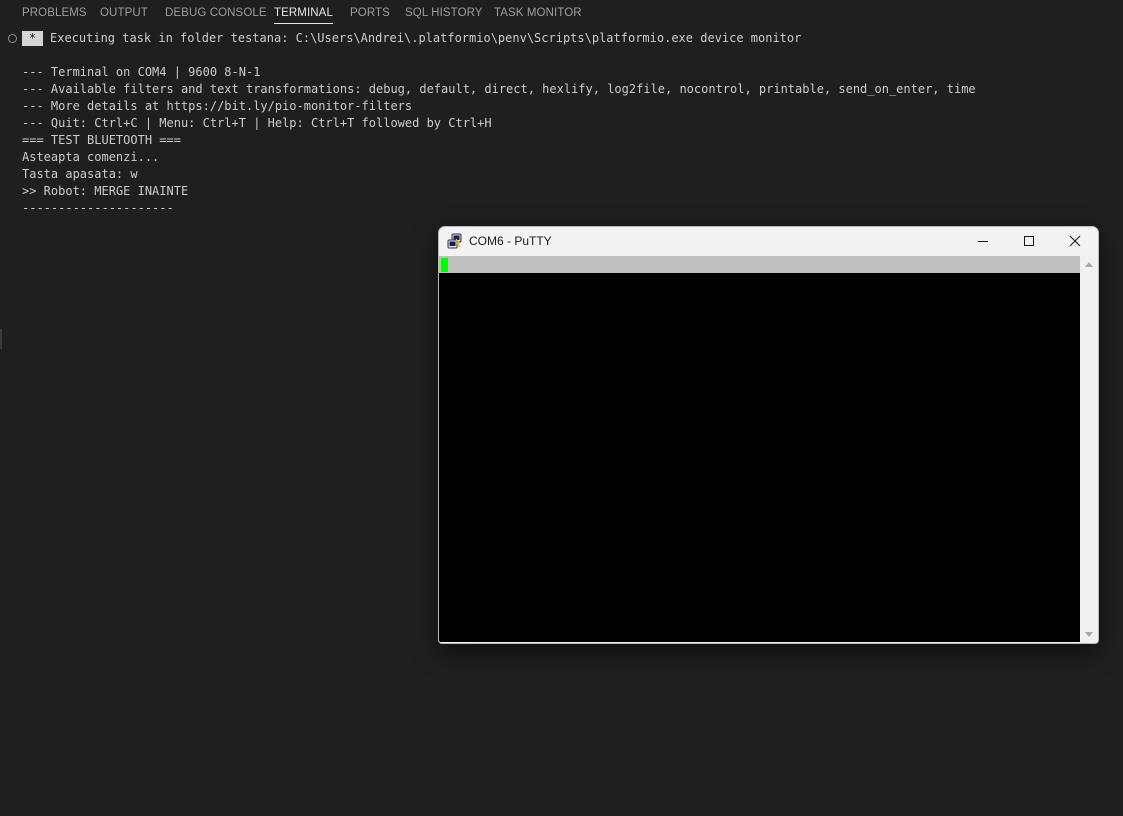 The width and height of the screenshot is (1123, 816). What do you see at coordinates (454, 241) in the screenshot?
I see `putty-icon` at bounding box center [454, 241].